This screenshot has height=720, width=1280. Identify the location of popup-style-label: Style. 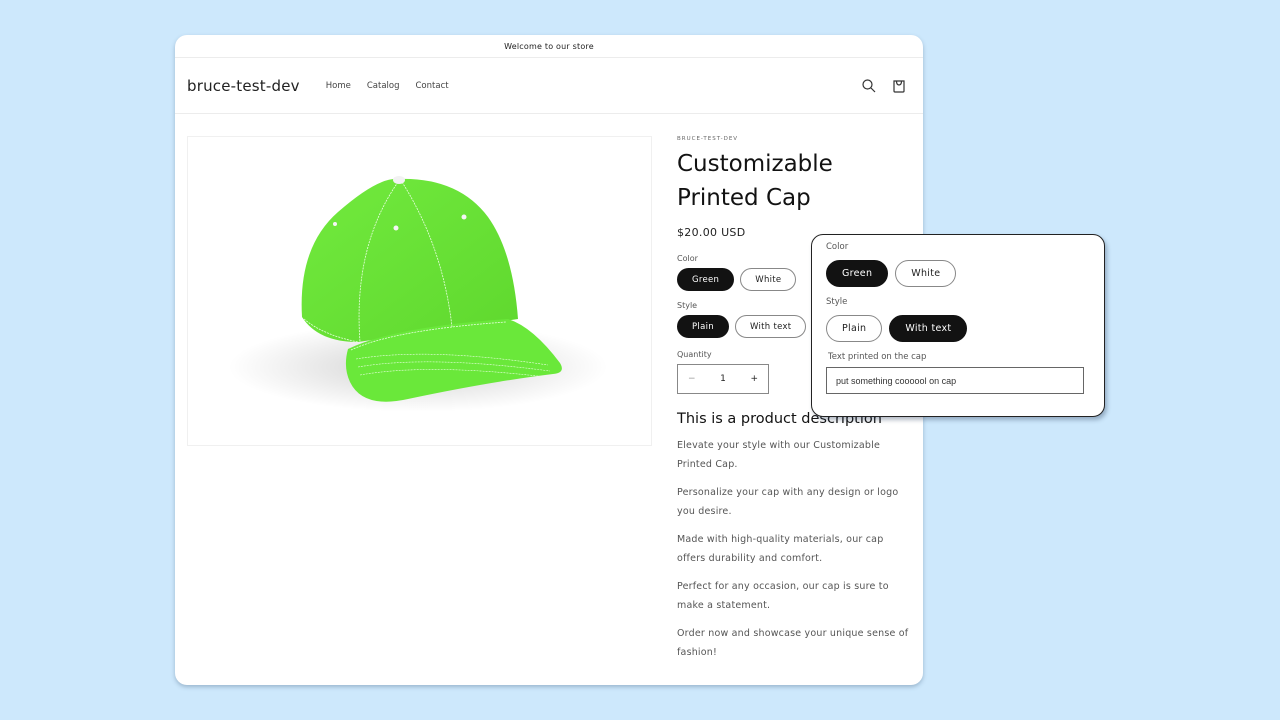
(837, 302).